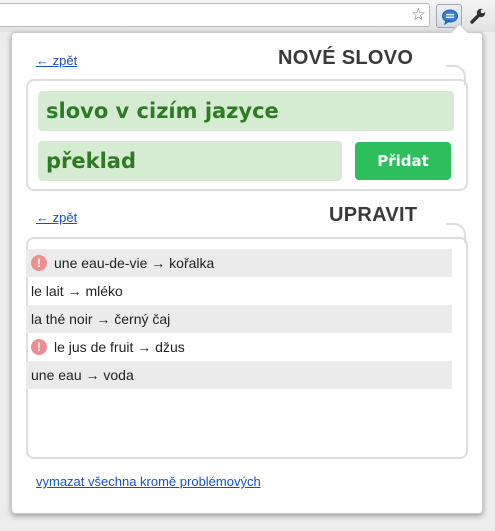 The image size is (495, 531). Describe the element at coordinates (119, 347) in the screenshot. I see `word-pair: le jus de fruit → džus` at that location.